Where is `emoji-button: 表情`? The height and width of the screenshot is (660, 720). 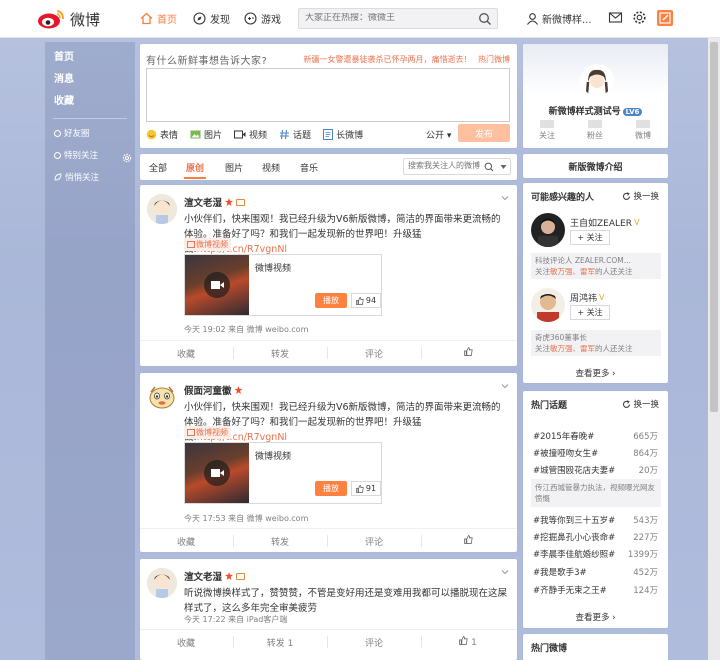 emoji-button: 表情 is located at coordinates (162, 134).